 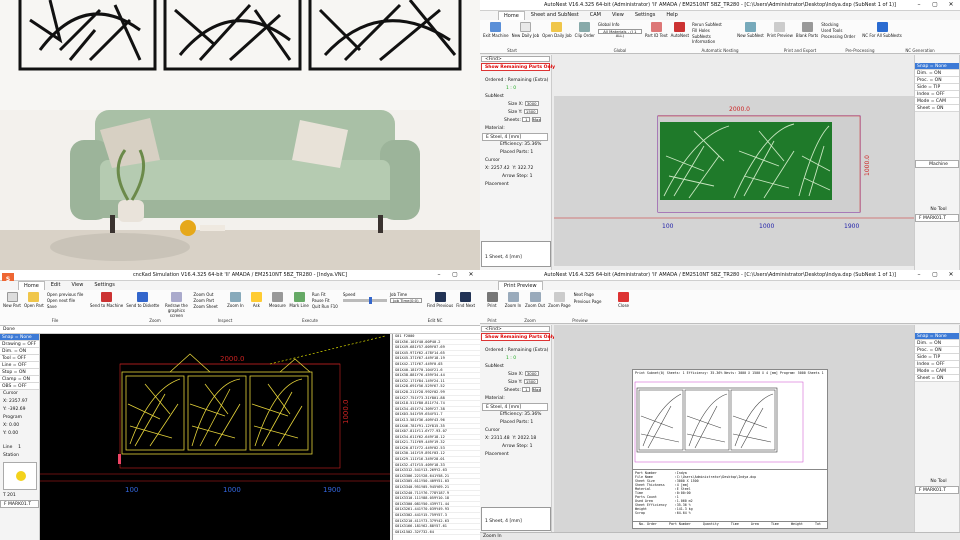 I want to click on fill-holes-button: Fill Holes, so click(x=713, y=30).